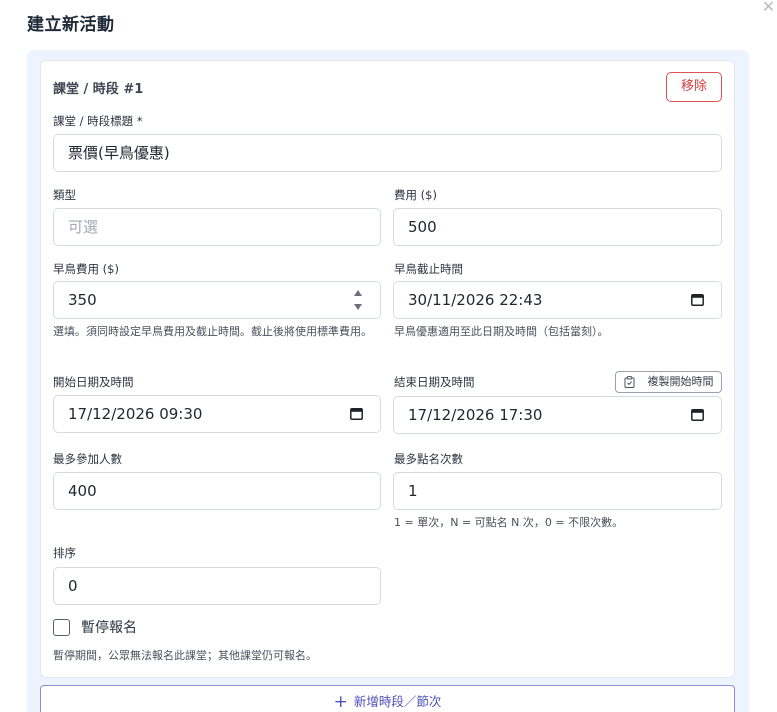 Image resolution: width=777 pixels, height=712 pixels. What do you see at coordinates (434, 382) in the screenshot?
I see `end-label: 結束日期及時間` at bounding box center [434, 382].